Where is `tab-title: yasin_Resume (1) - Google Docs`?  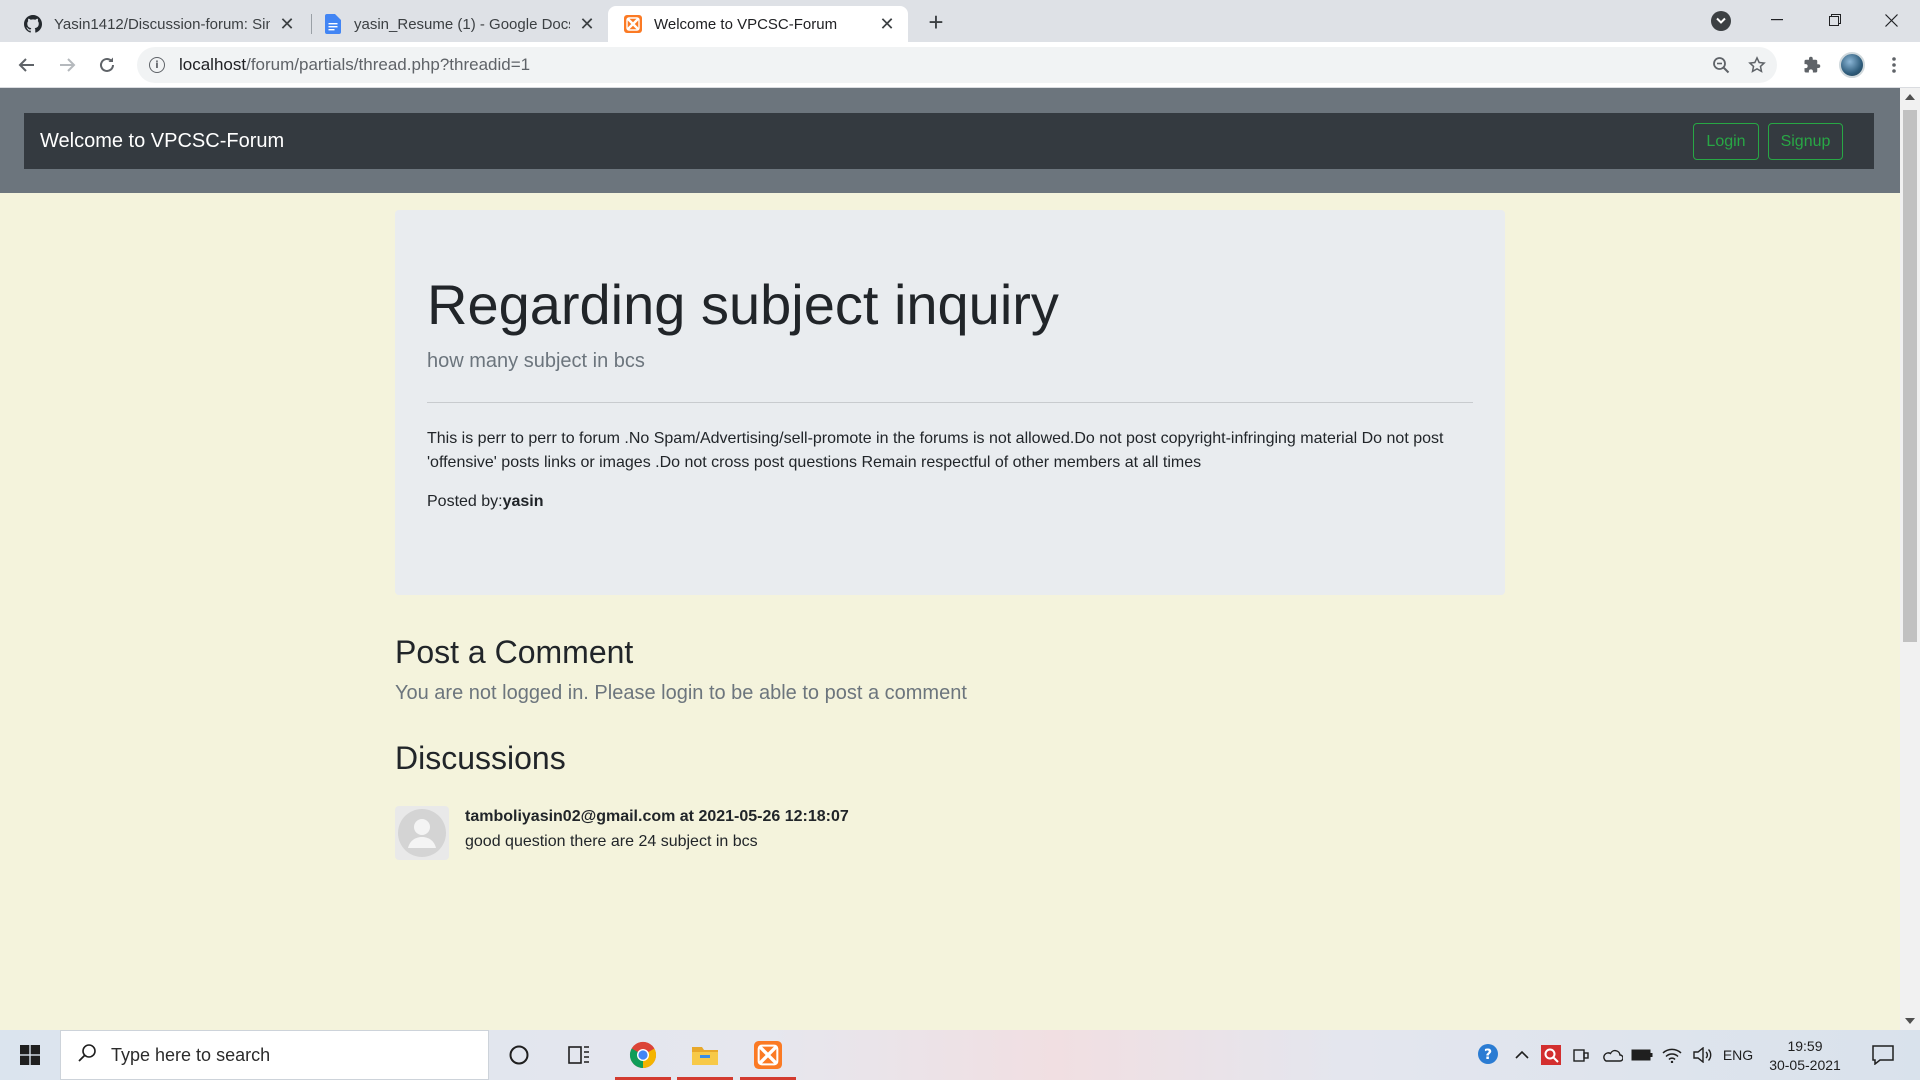
tab-title: yasin_Resume (1) - Google Docs is located at coordinates (462, 24).